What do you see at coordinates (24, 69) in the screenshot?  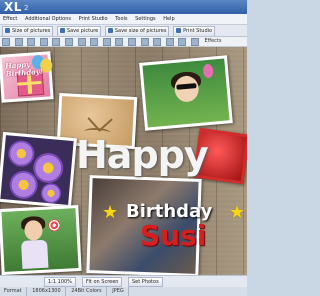 I see `gift-caption: Happy Birthday!` at bounding box center [24, 69].